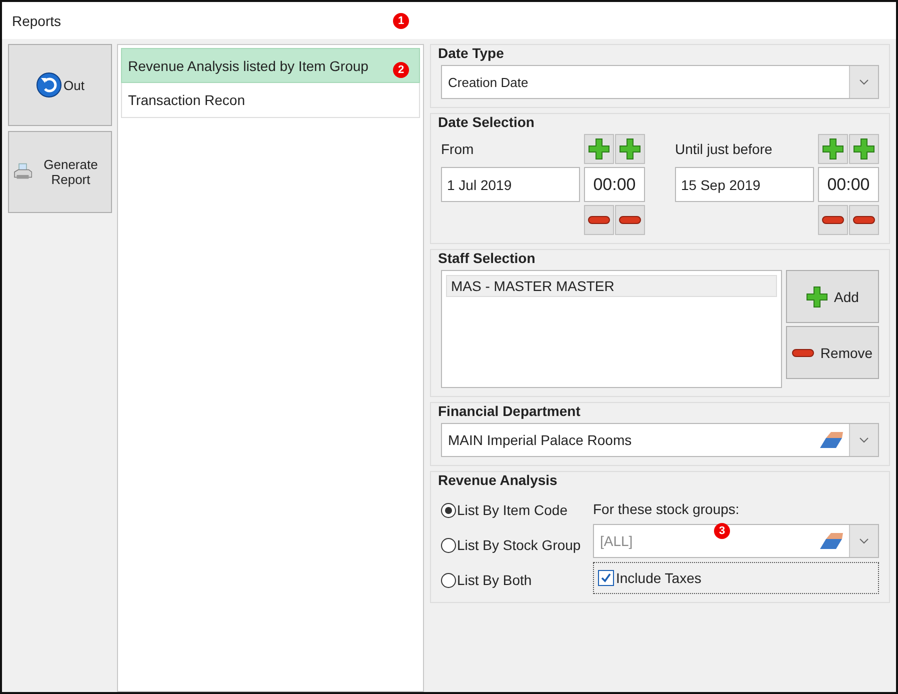 The width and height of the screenshot is (898, 694). What do you see at coordinates (60, 85) in the screenshot?
I see `out-button: Out` at bounding box center [60, 85].